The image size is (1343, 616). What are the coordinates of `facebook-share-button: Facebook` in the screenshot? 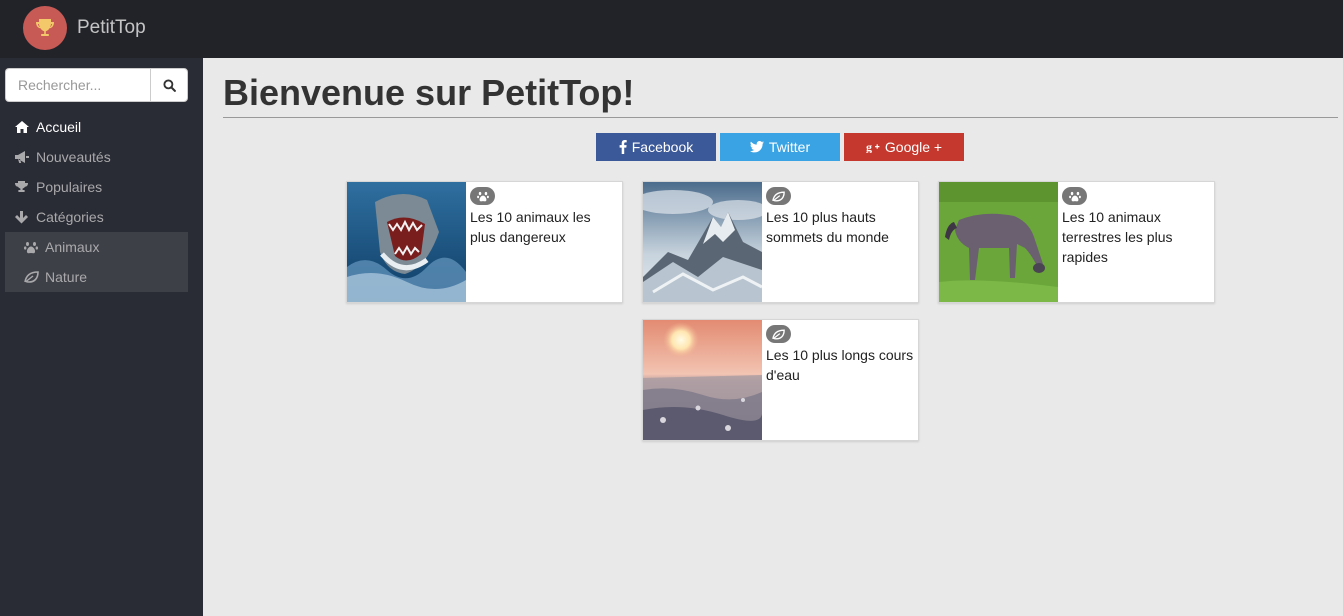 It's located at (656, 147).